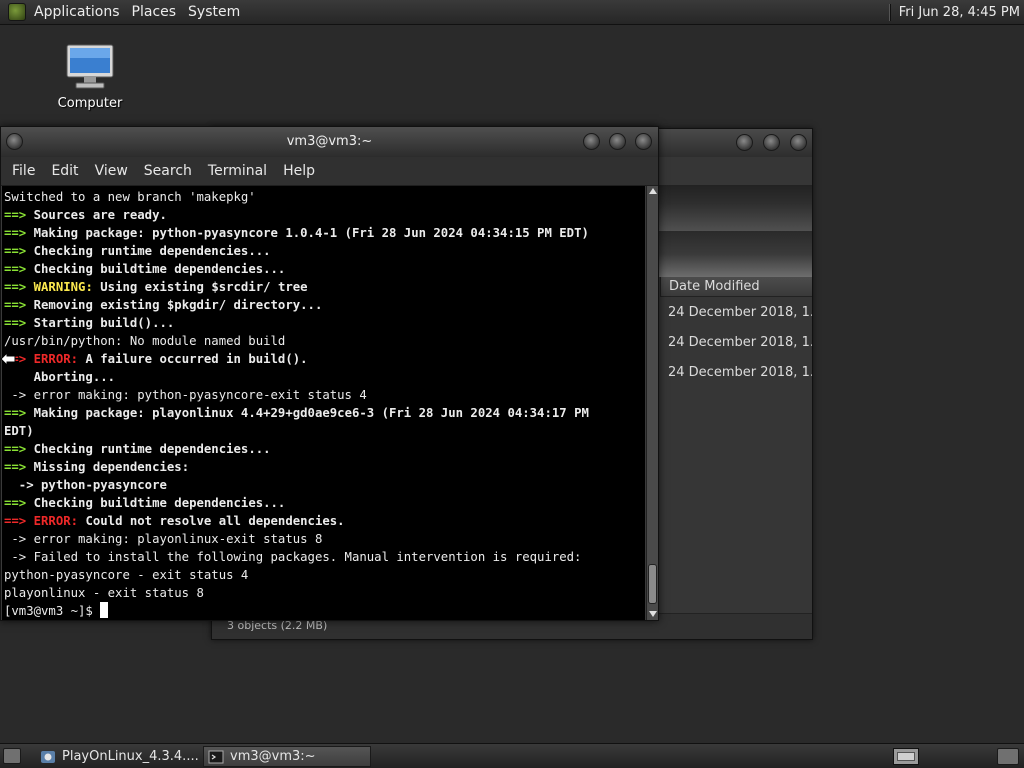 The image size is (1024, 768). What do you see at coordinates (324, 197) in the screenshot?
I see `terminal-line: Switched to a new branch 'makepkg'` at bounding box center [324, 197].